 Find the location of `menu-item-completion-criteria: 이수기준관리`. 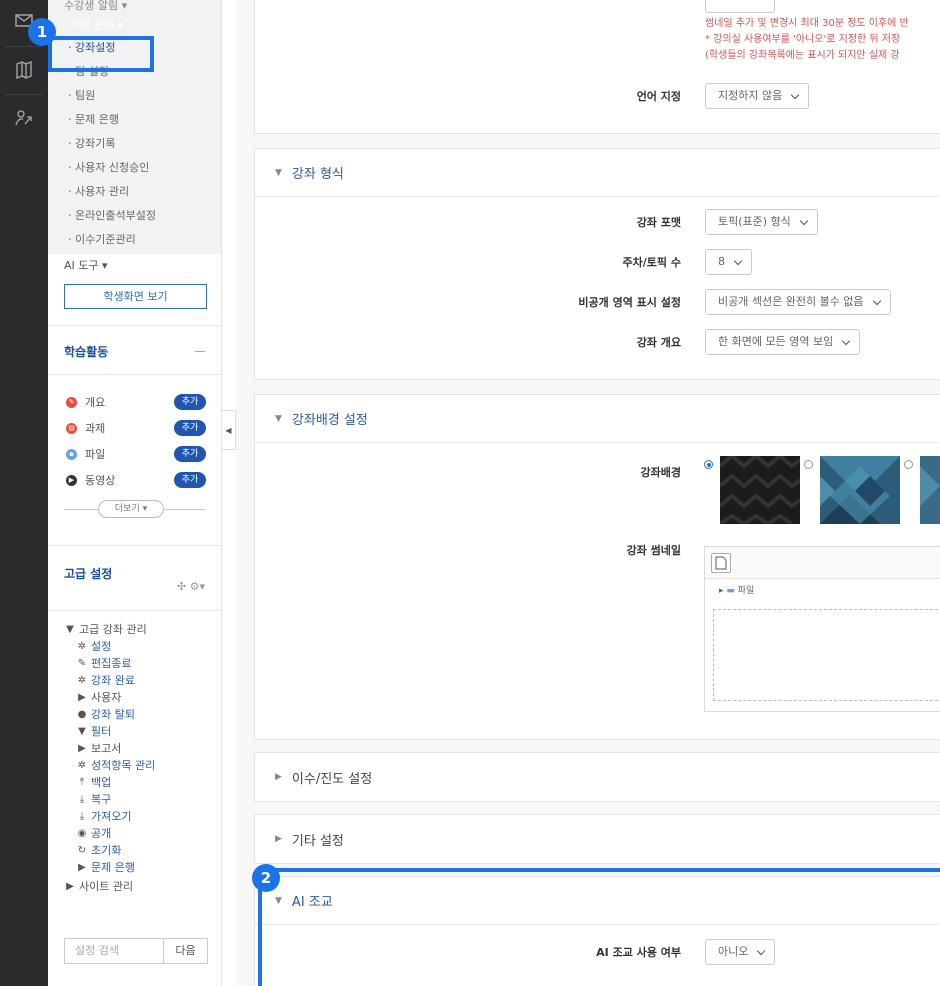

menu-item-completion-criteria: 이수기준관리 is located at coordinates (134, 240).